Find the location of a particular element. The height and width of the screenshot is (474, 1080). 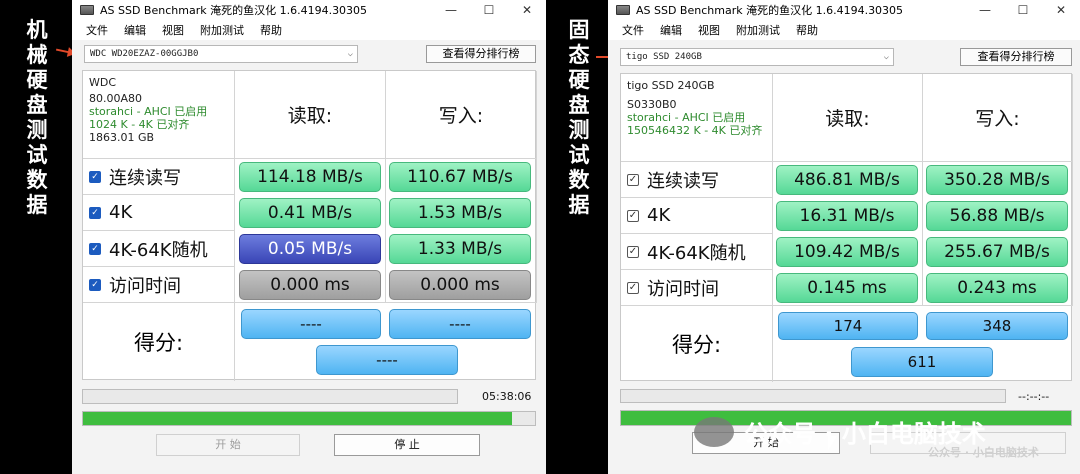

score-read-value: ---- is located at coordinates (311, 324).